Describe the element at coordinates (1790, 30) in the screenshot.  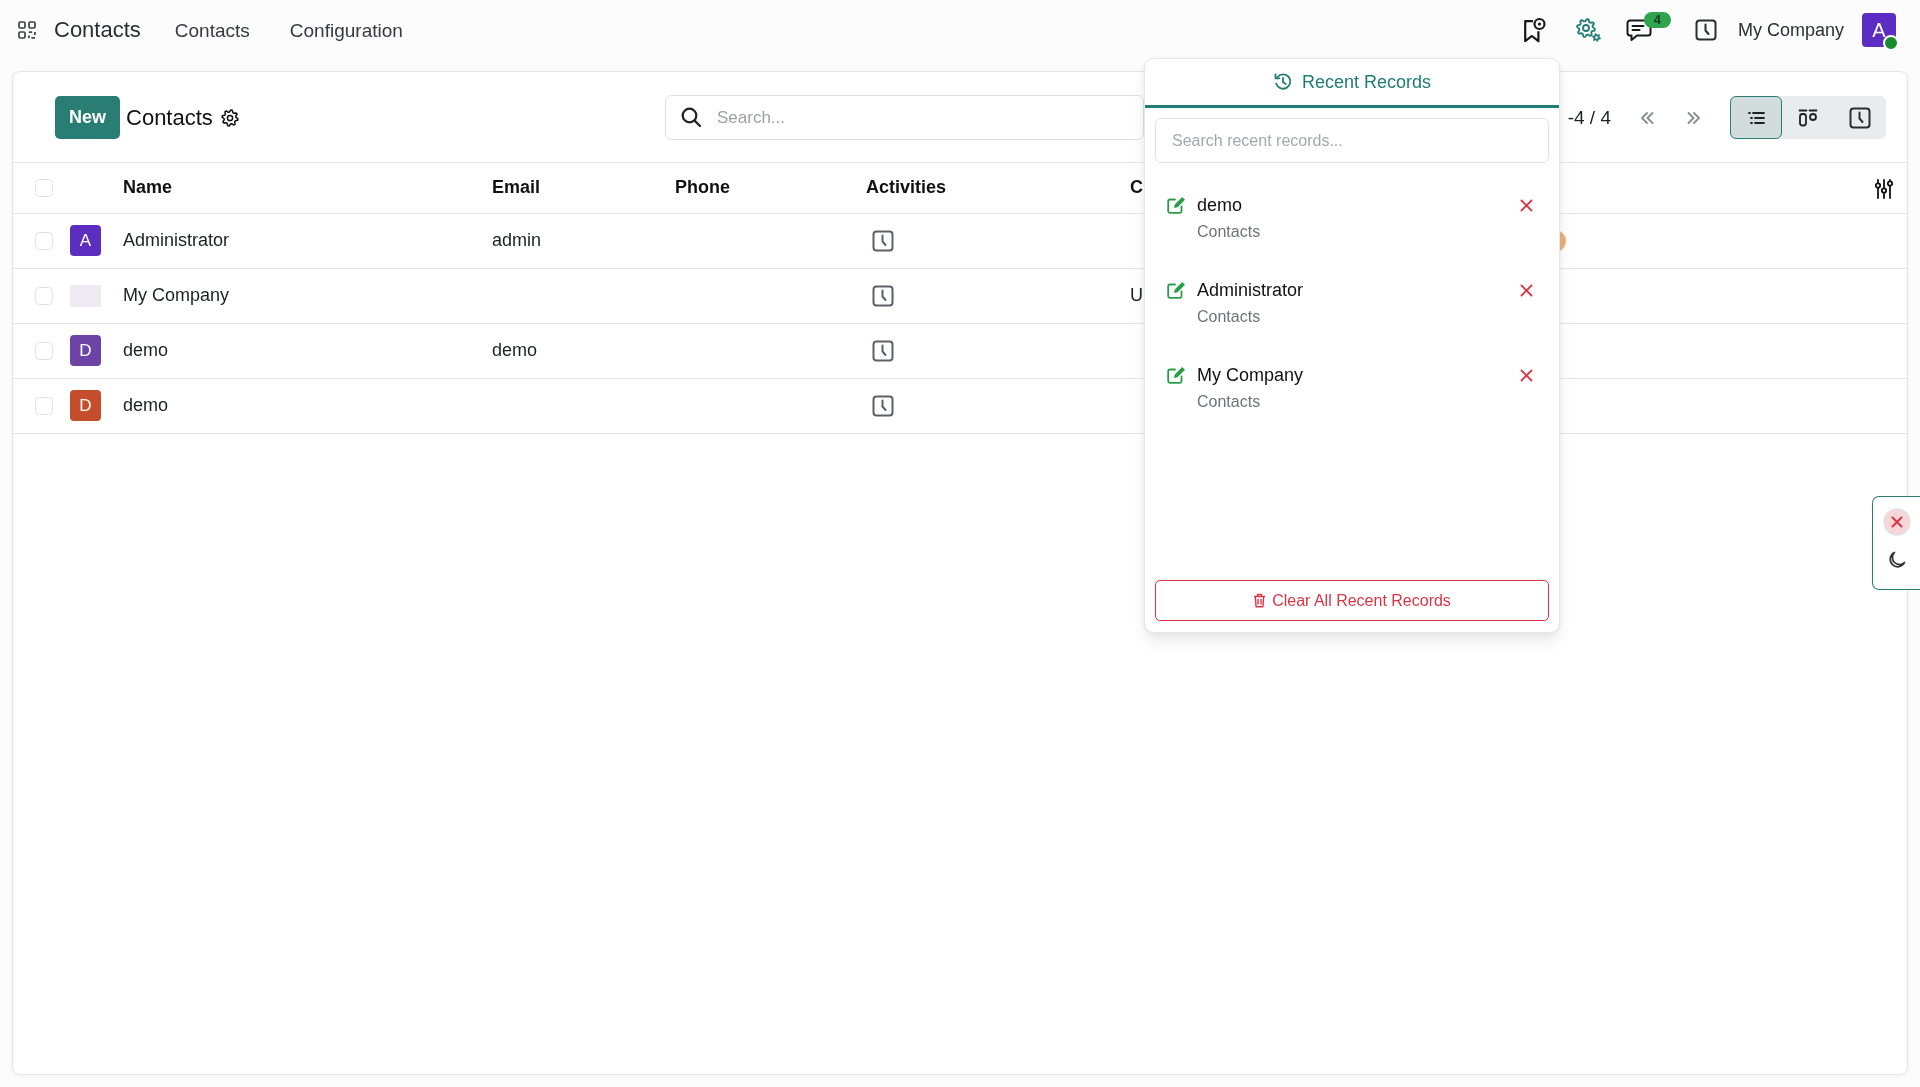
I see `company-name: My Company` at that location.